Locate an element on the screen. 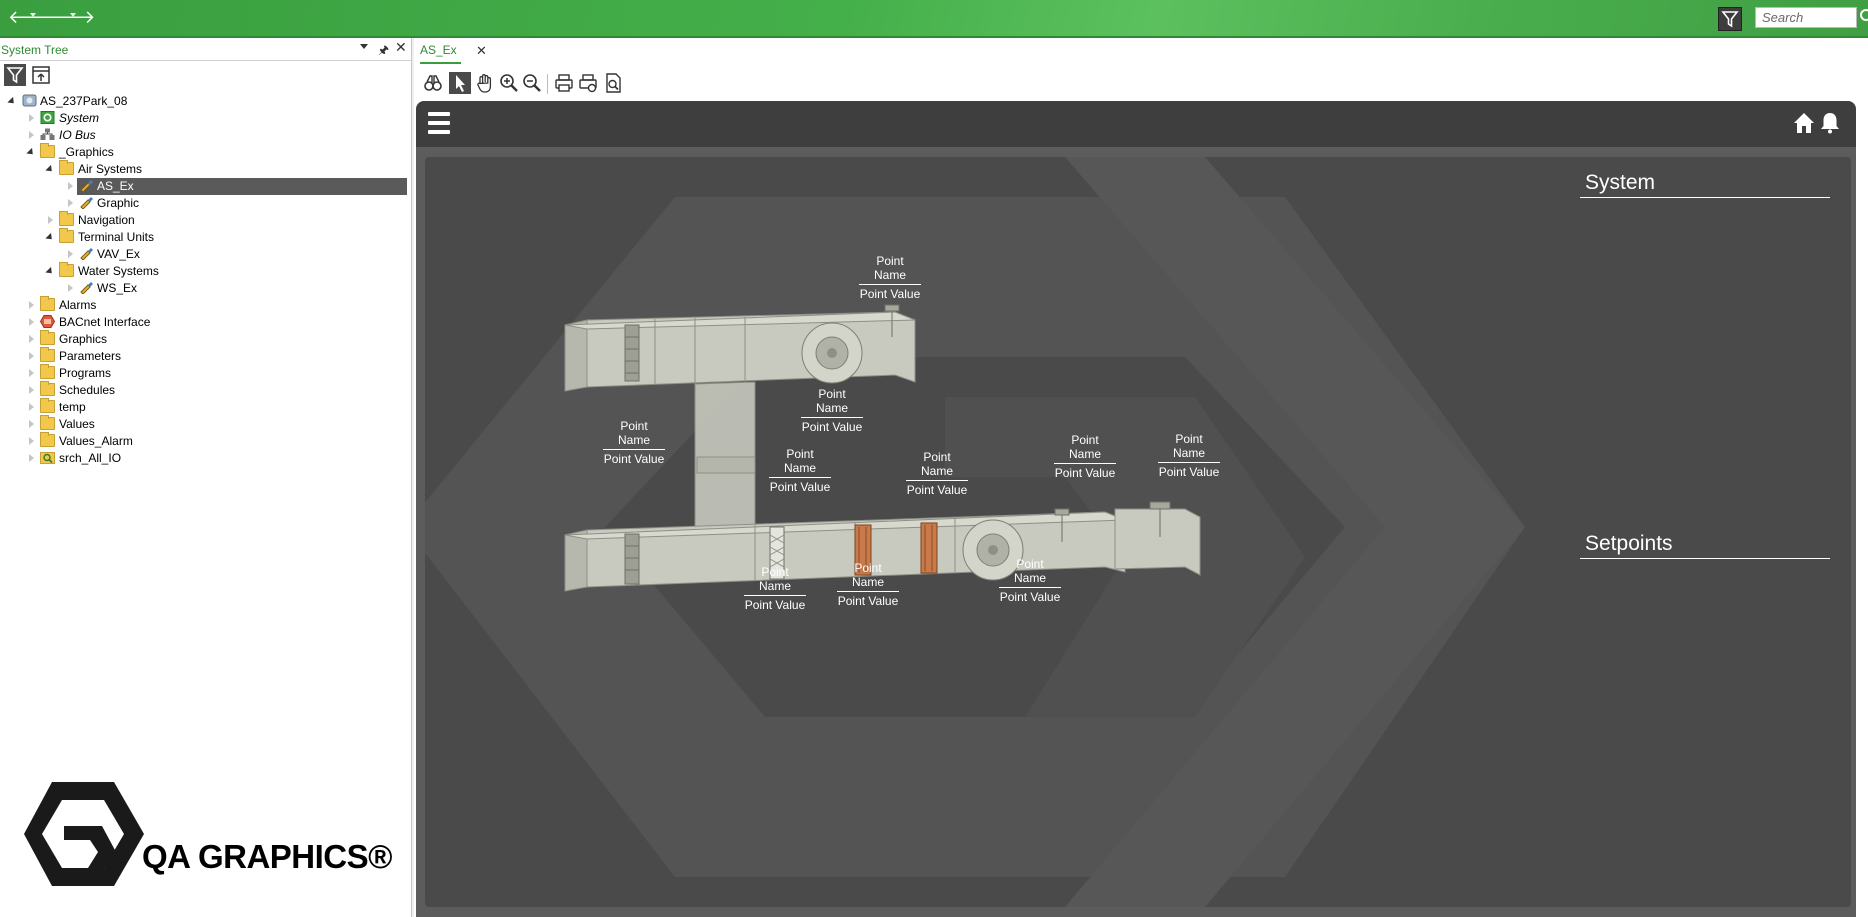  bell-icon is located at coordinates (1830, 123).